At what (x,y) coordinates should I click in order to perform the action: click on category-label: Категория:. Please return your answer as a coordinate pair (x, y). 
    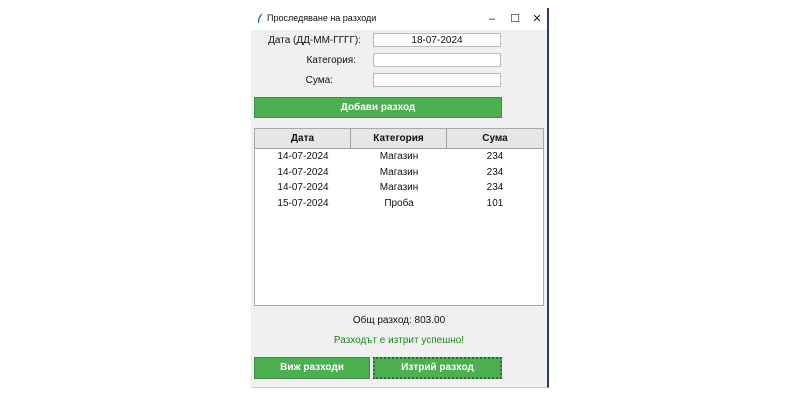
    Looking at the image, I should click on (331, 60).